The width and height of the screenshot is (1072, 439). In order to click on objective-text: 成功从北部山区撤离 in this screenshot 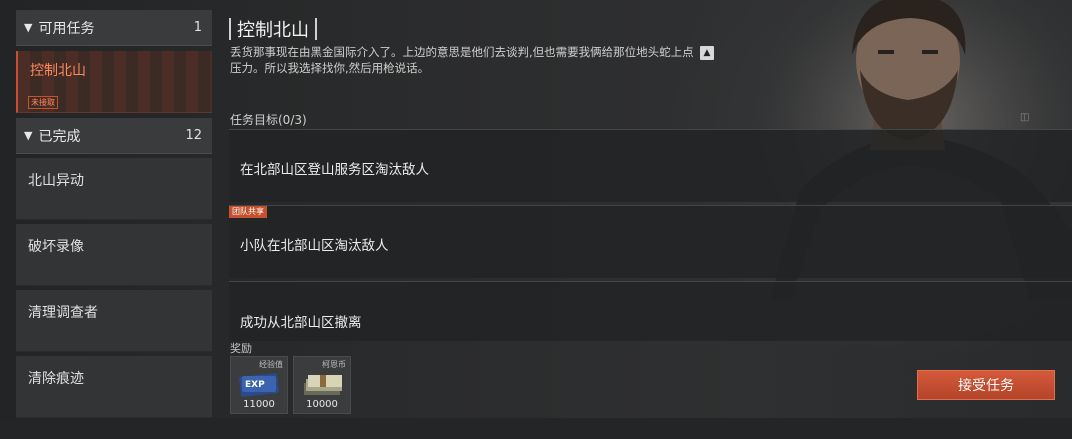, I will do `click(301, 323)`.